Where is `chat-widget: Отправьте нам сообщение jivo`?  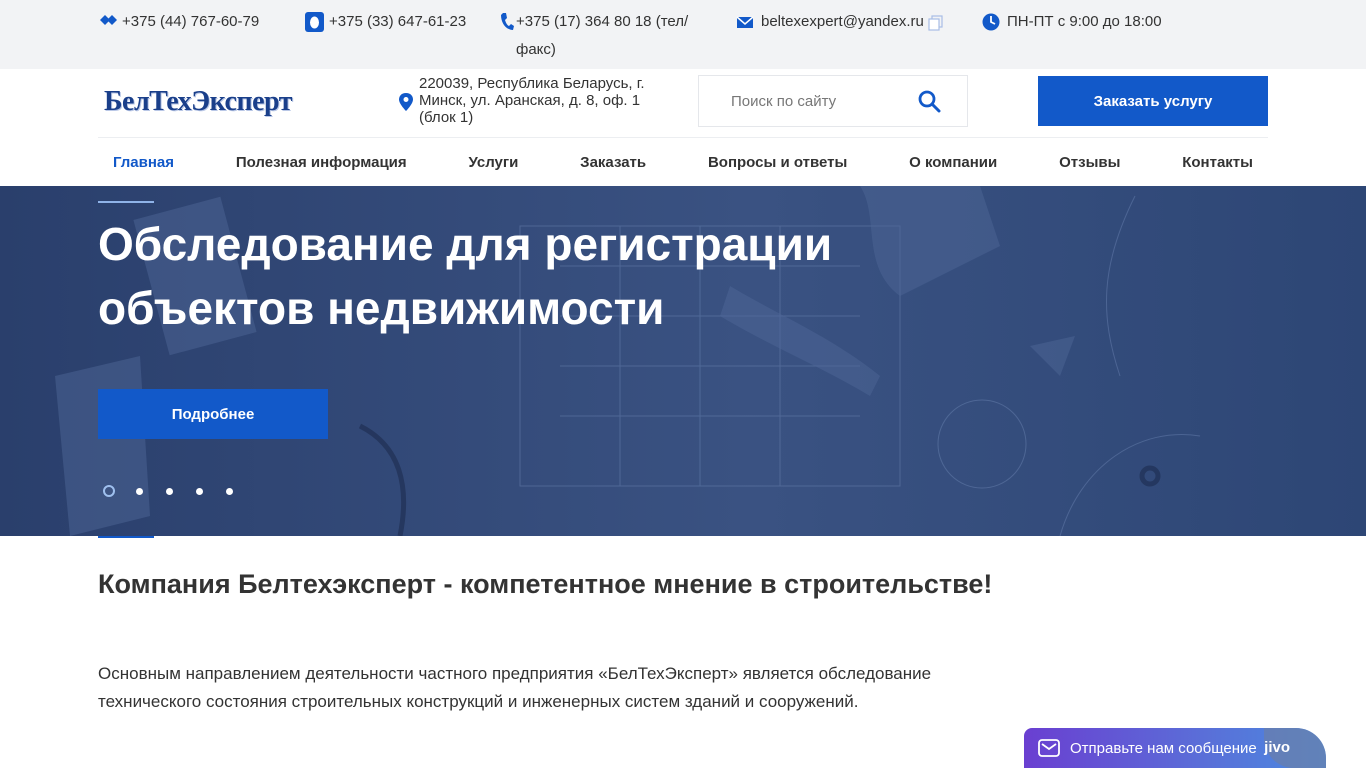
chat-widget: Отправьте нам сообщение jivo is located at coordinates (1175, 748).